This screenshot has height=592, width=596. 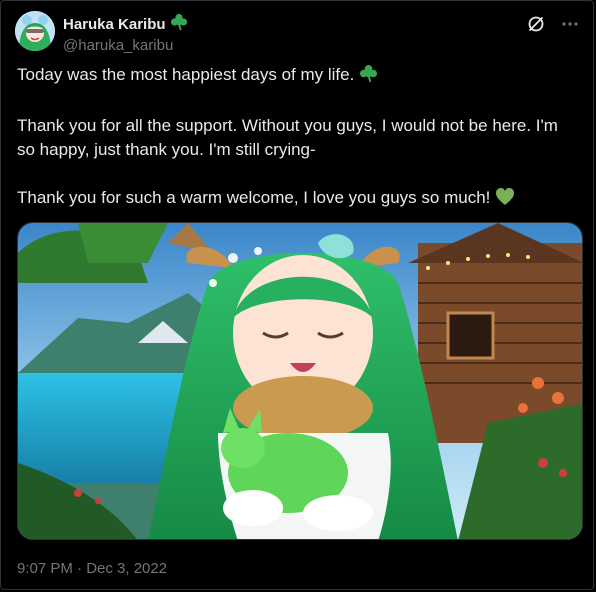 I want to click on header-actions, so click(x=553, y=24).